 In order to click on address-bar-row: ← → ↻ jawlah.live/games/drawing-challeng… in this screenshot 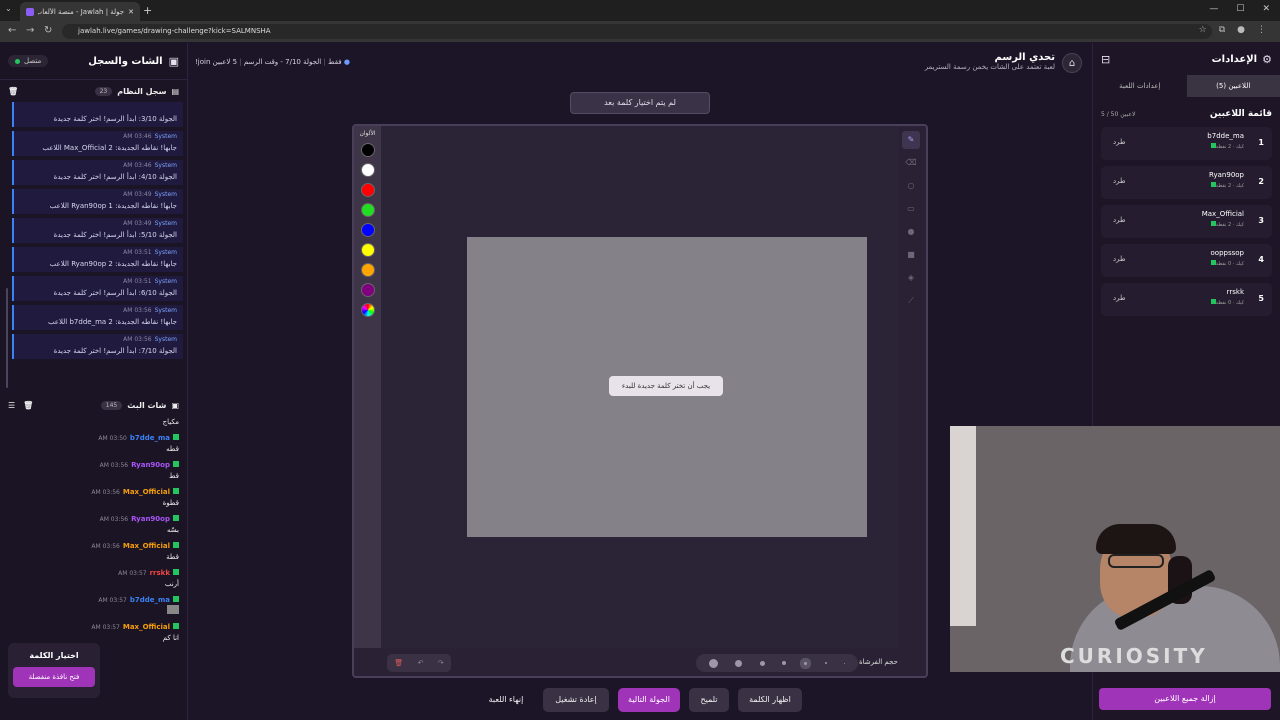, I will do `click(640, 31)`.